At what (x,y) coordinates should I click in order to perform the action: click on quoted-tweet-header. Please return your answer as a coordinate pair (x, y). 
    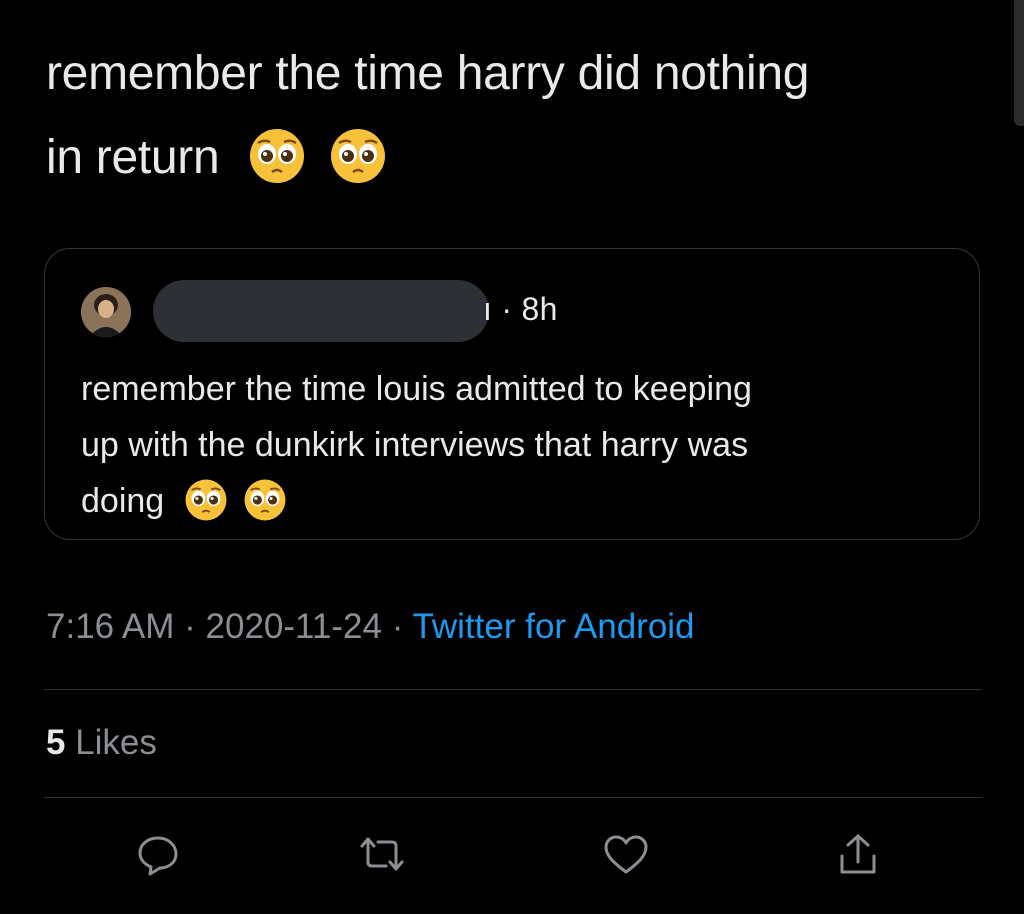
    Looking at the image, I should click on (106, 312).